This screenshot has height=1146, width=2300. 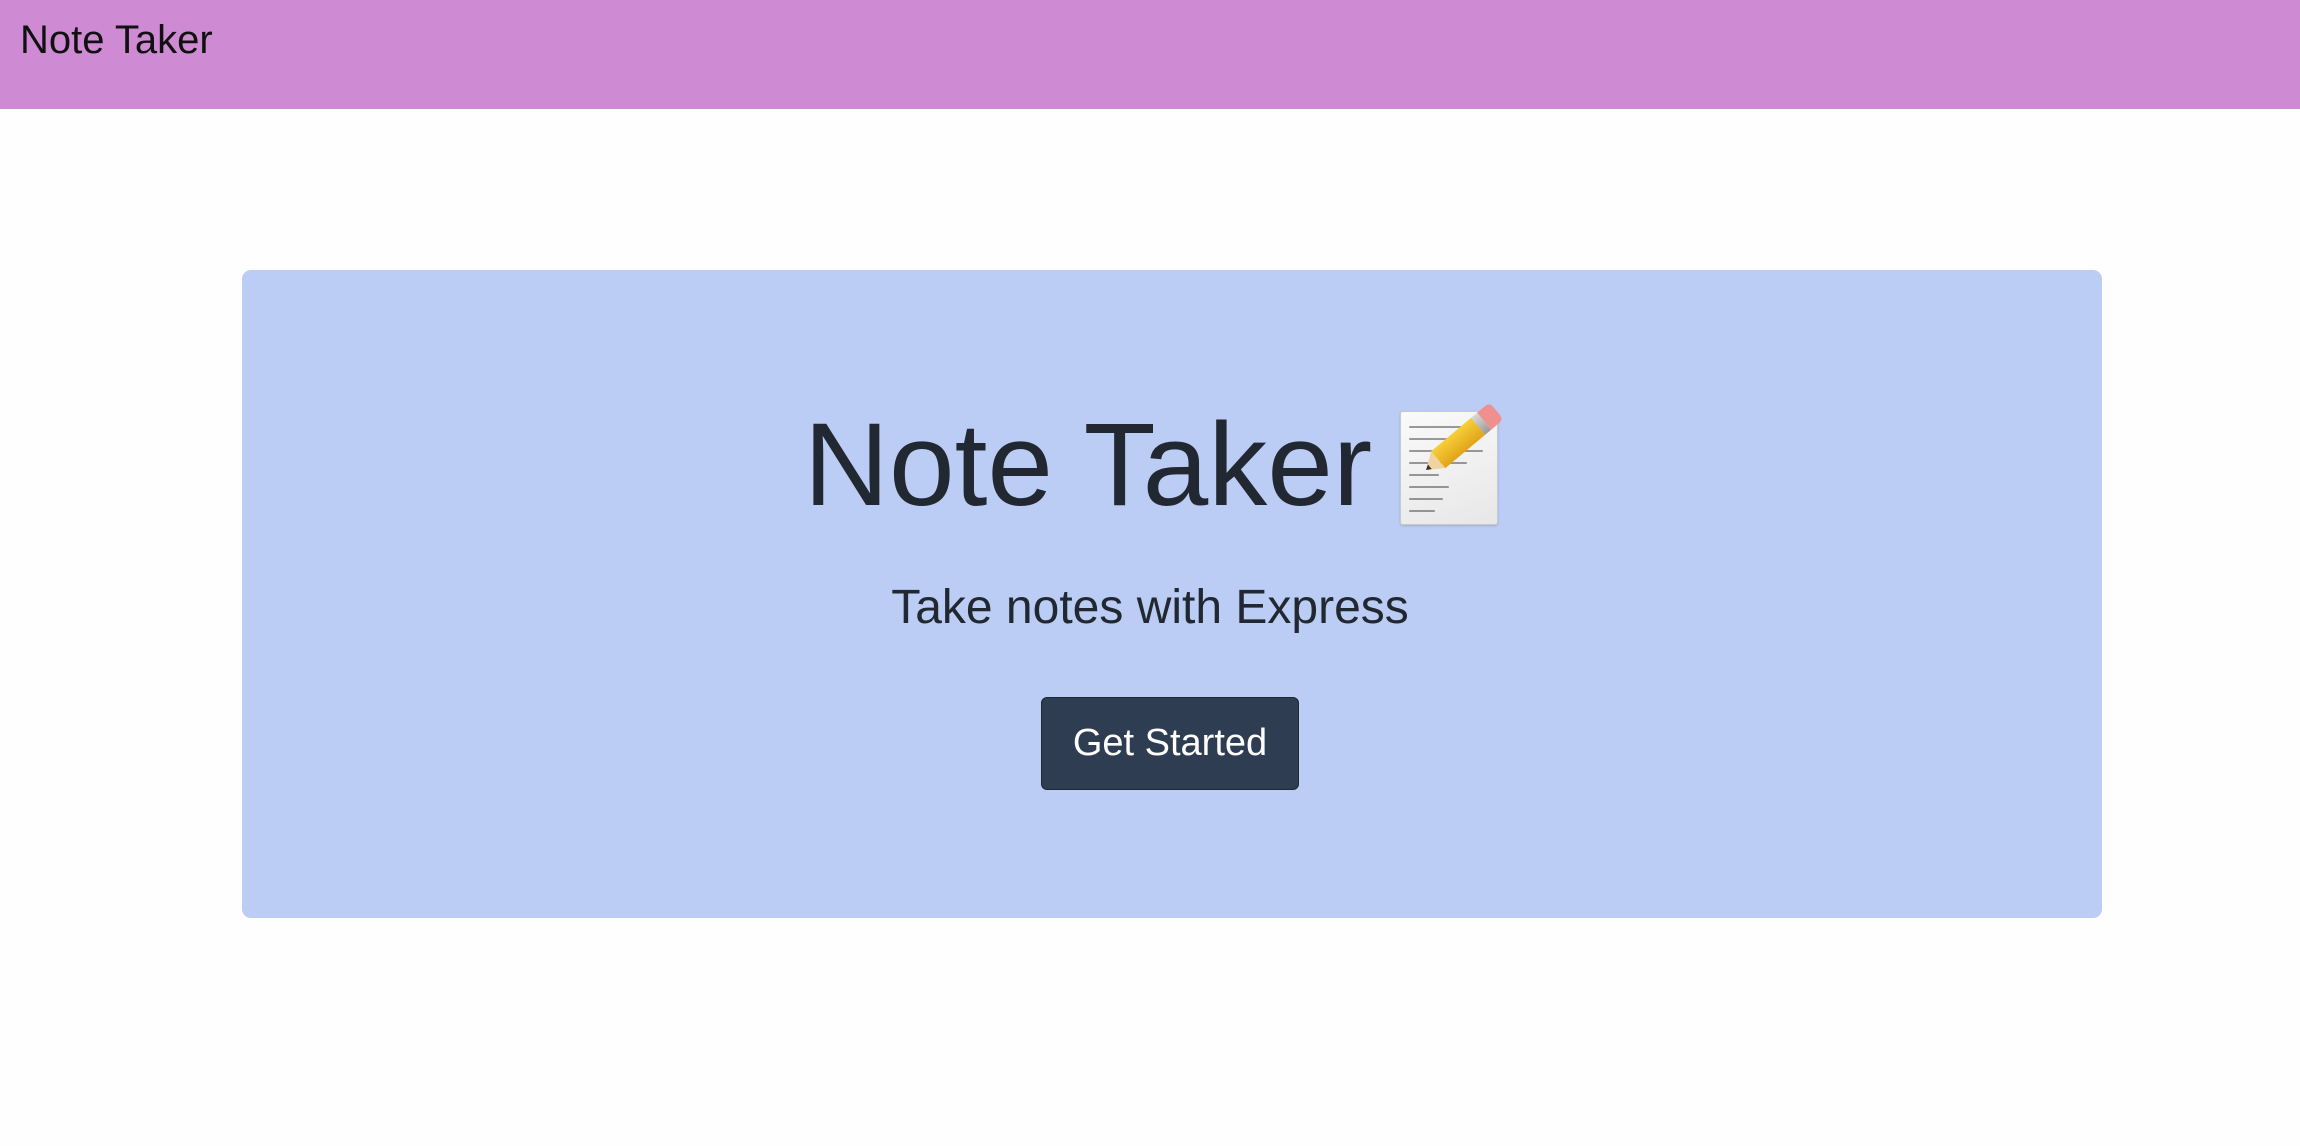 What do you see at coordinates (116, 40) in the screenshot?
I see `navbar-brand: Note Taker` at bounding box center [116, 40].